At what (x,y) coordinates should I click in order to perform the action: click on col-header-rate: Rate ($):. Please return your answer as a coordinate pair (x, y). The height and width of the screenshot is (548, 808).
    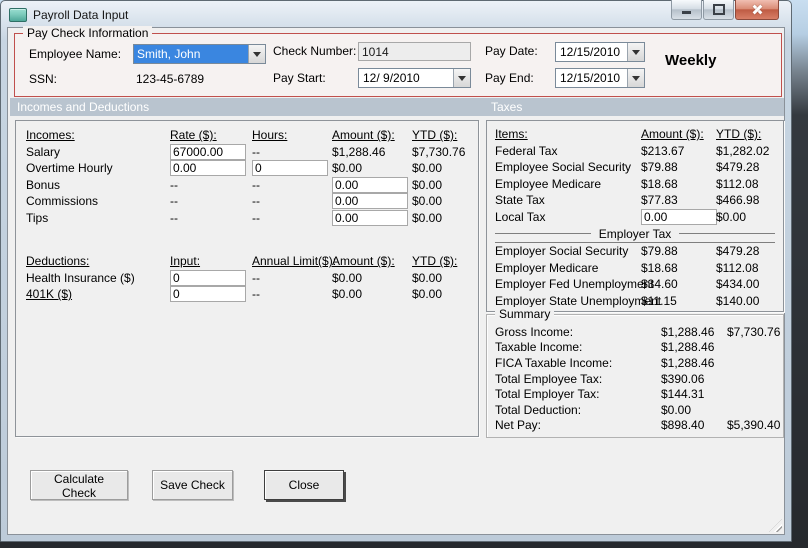
    Looking at the image, I should click on (193, 135).